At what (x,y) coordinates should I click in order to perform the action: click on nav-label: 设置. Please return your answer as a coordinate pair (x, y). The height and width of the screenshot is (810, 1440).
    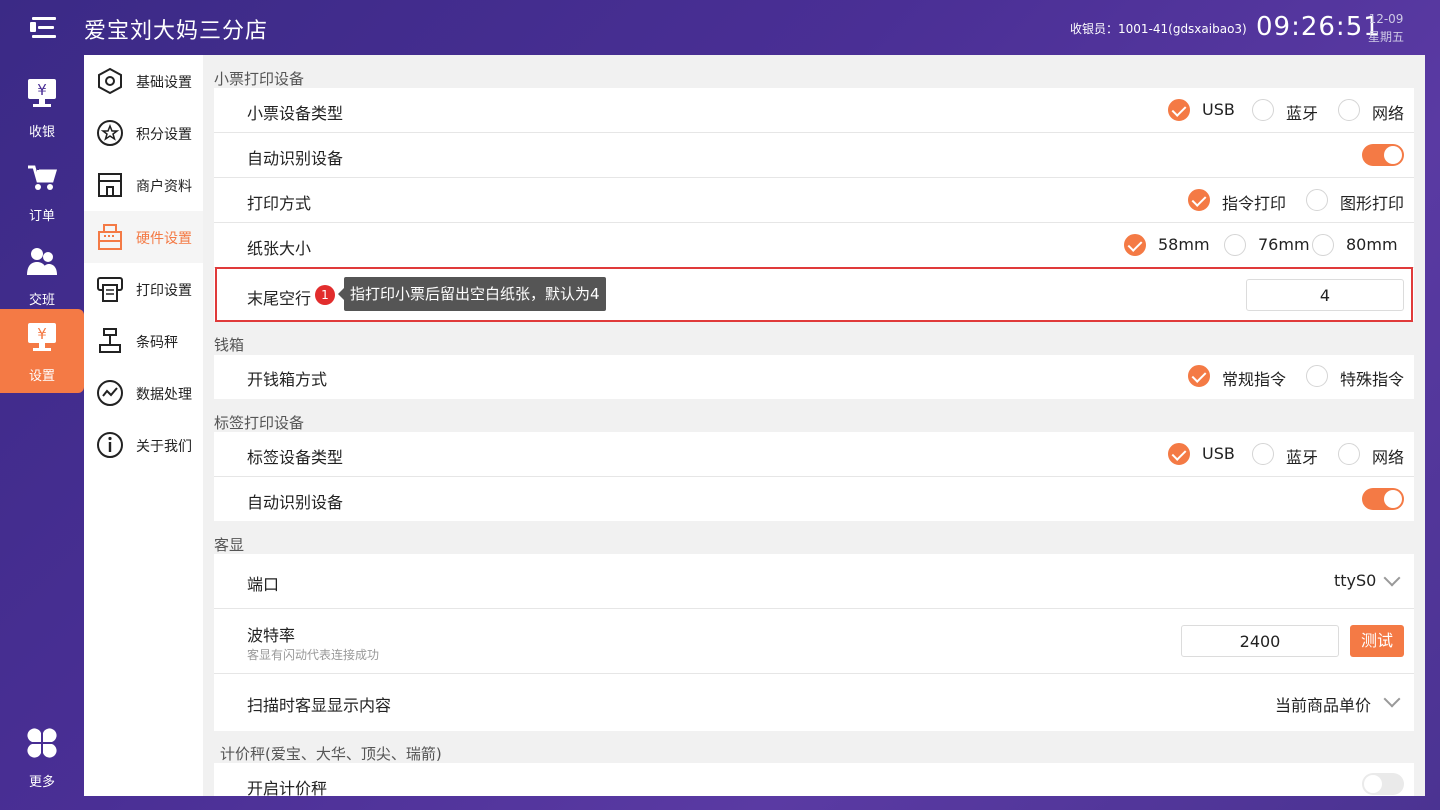
    Looking at the image, I should click on (41, 376).